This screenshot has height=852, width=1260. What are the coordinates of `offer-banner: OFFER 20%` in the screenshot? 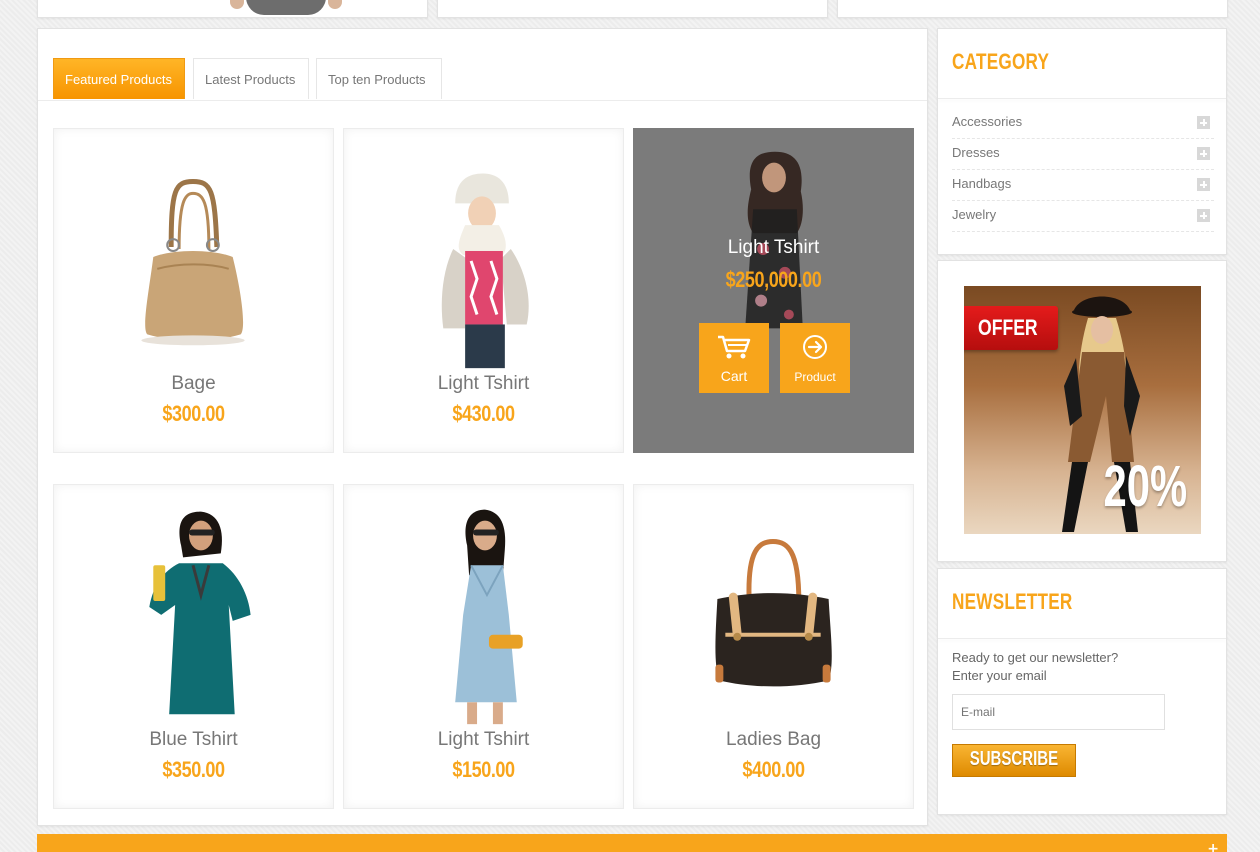 It's located at (1082, 410).